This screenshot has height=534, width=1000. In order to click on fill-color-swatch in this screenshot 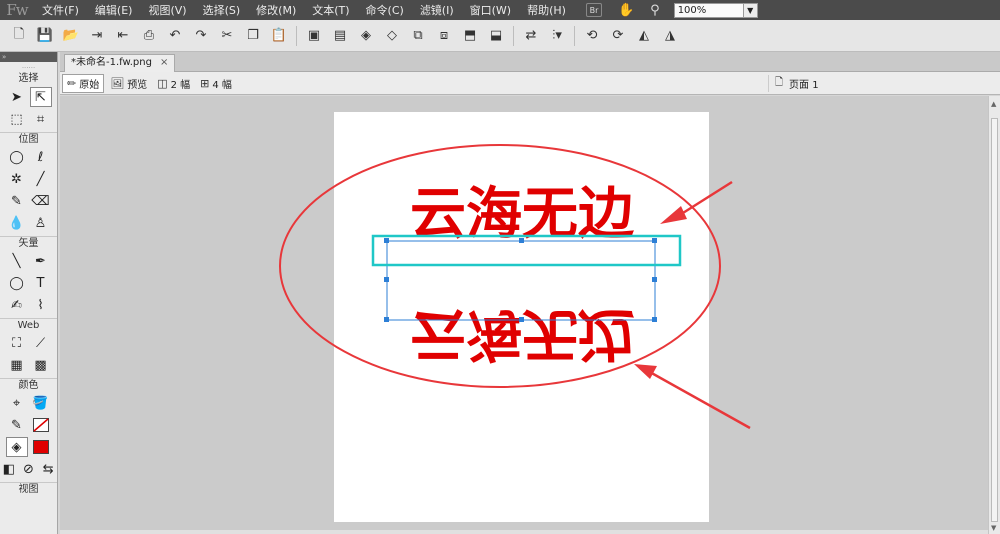, I will do `click(41, 447)`.